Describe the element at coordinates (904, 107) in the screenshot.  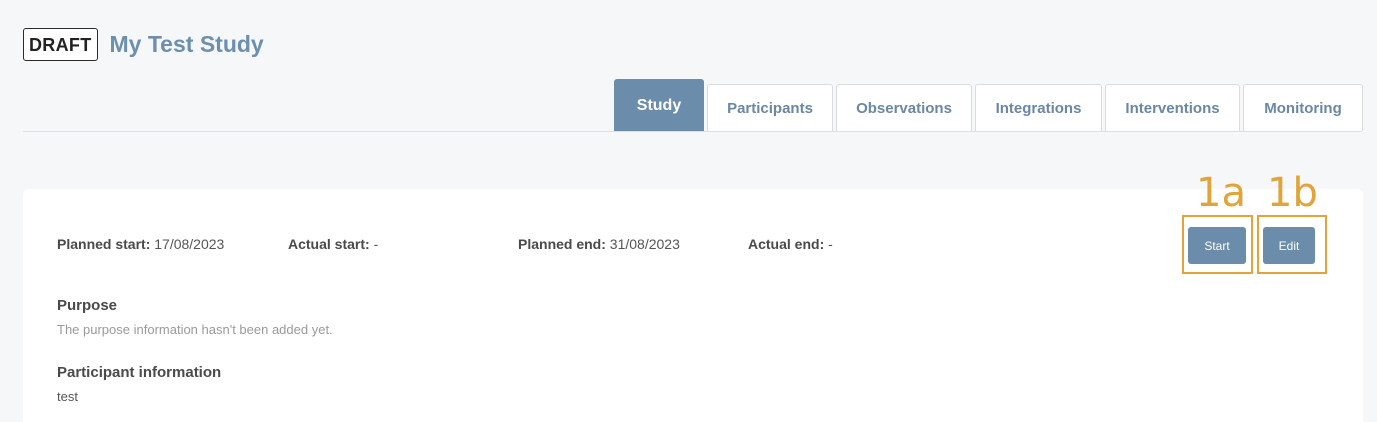
I see `tab-observations: Observations` at that location.